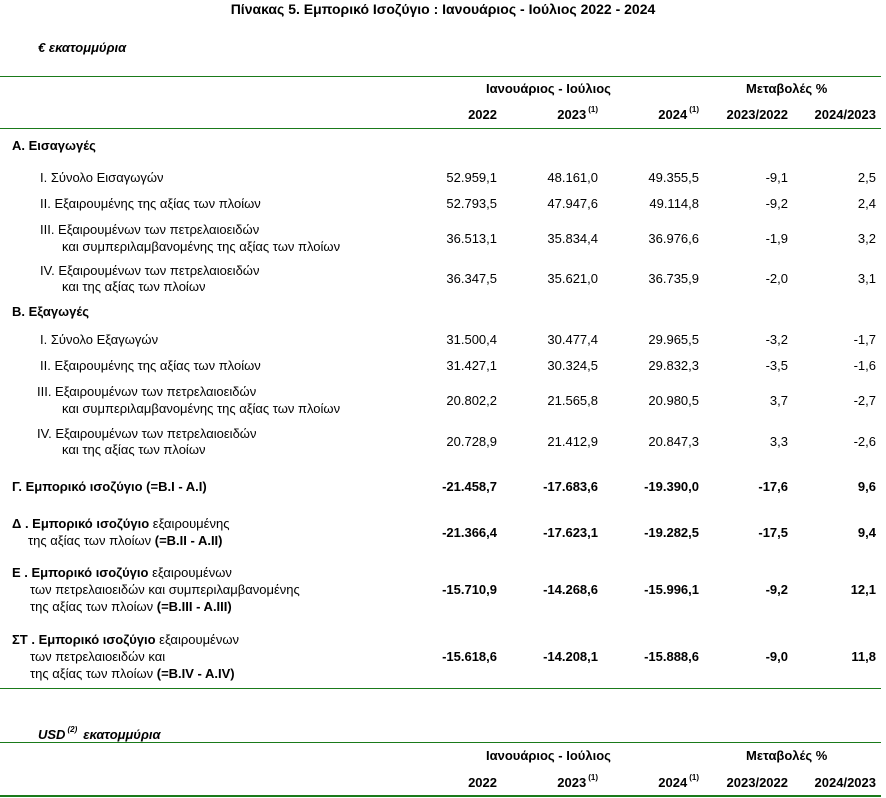 The width and height of the screenshot is (886, 798). What do you see at coordinates (82, 47) in the screenshot?
I see `unit-label: € εκατομμύρια` at bounding box center [82, 47].